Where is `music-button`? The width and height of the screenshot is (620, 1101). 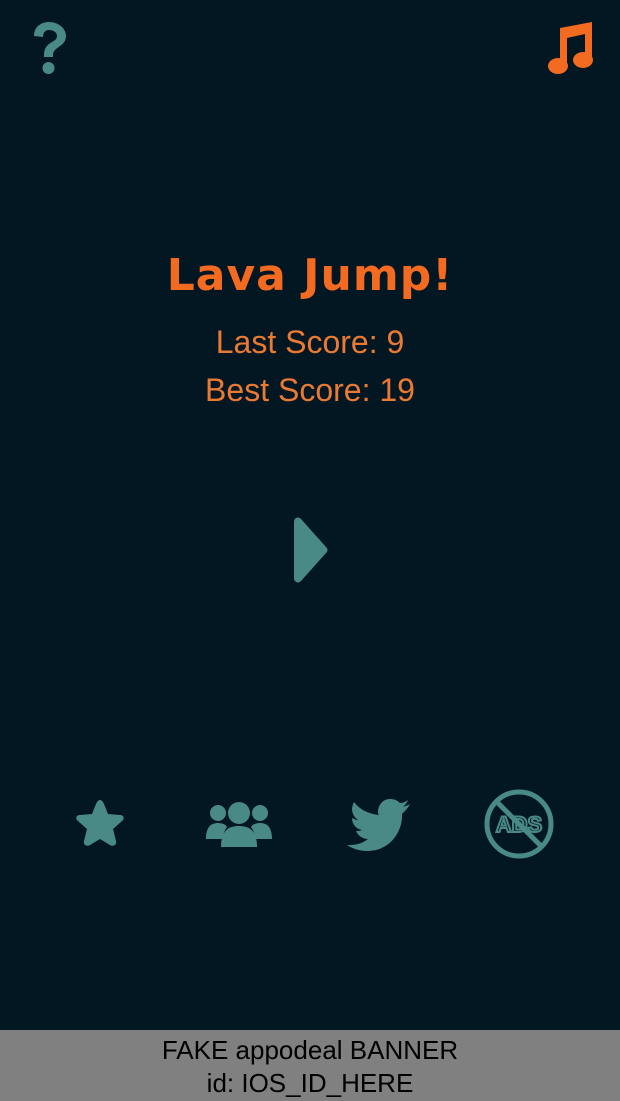
music-button is located at coordinates (572, 49).